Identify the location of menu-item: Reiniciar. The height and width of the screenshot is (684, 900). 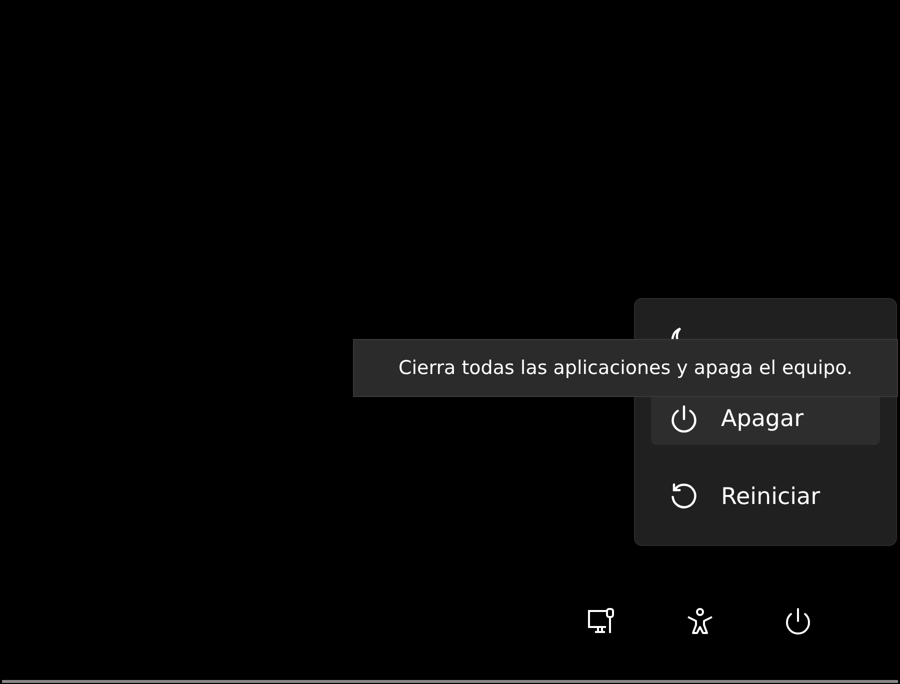
(765, 497).